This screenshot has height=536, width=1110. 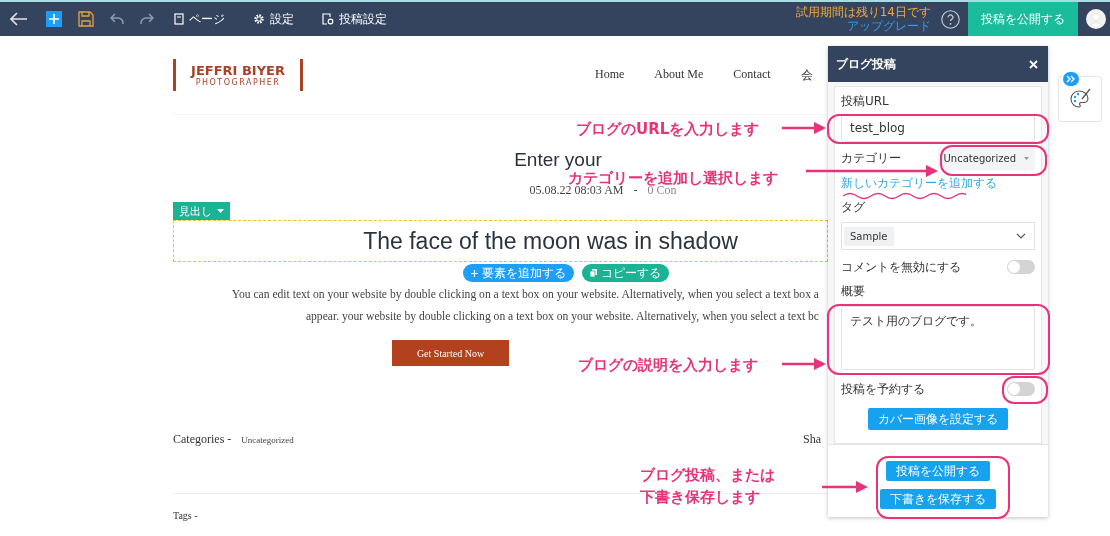 I want to click on nav-link: Home, so click(x=610, y=75).